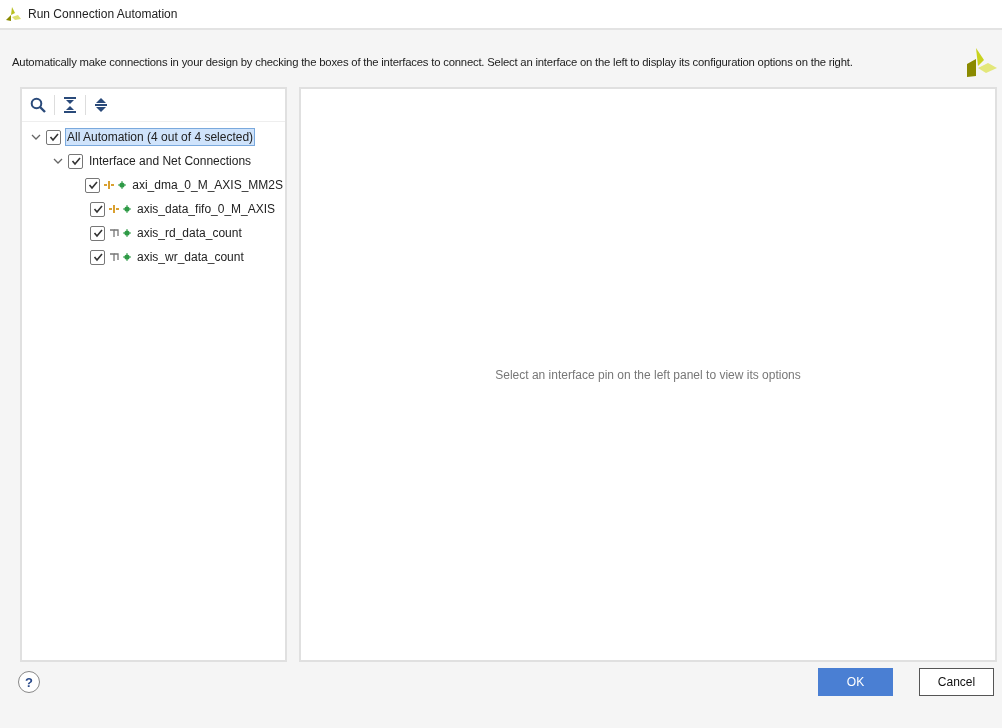 Image resolution: width=1002 pixels, height=728 pixels. What do you see at coordinates (170, 161) in the screenshot?
I see `tree-item: Interface and Net Connections` at bounding box center [170, 161].